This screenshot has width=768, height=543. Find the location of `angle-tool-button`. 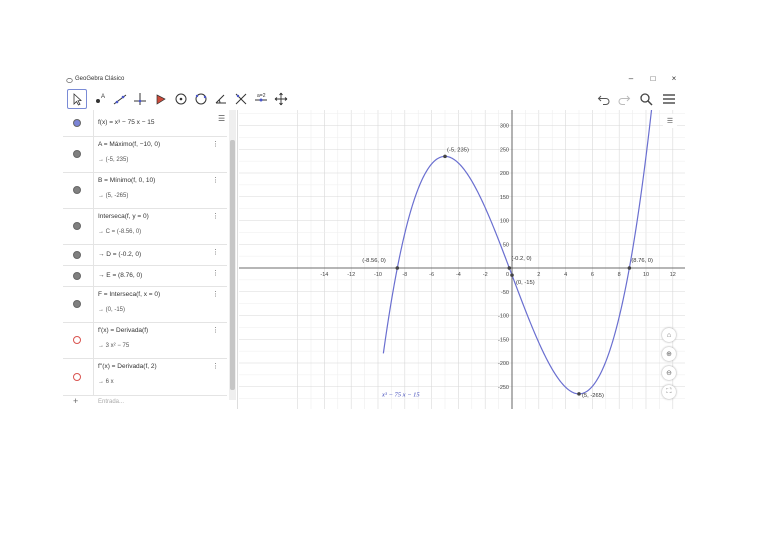

angle-tool-button is located at coordinates (221, 99).